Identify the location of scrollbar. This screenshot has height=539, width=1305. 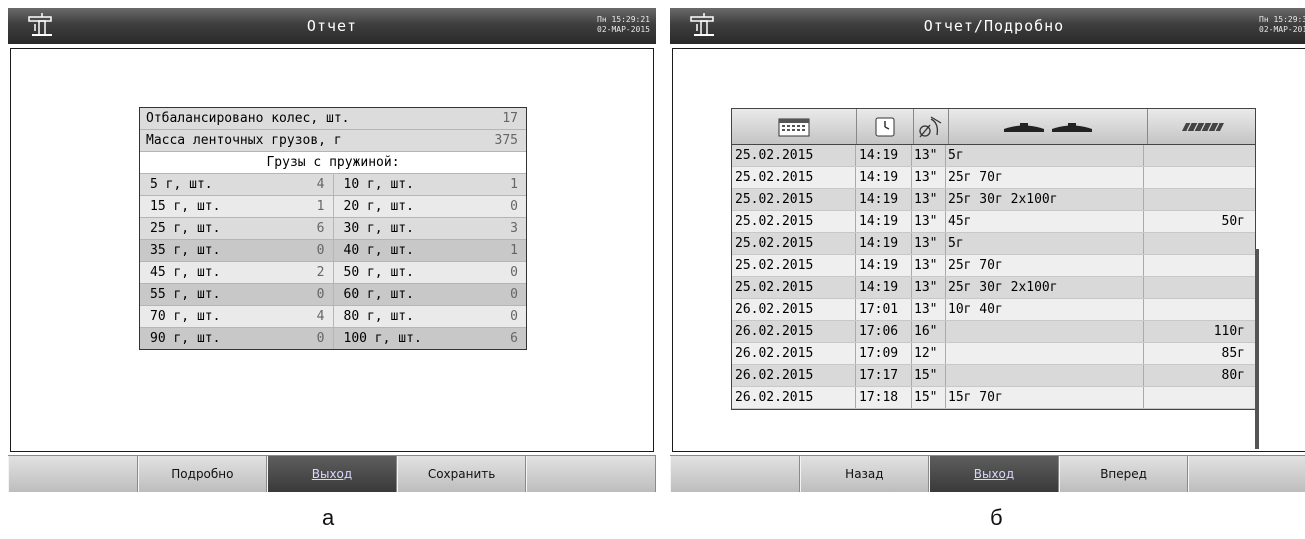
(1257, 349).